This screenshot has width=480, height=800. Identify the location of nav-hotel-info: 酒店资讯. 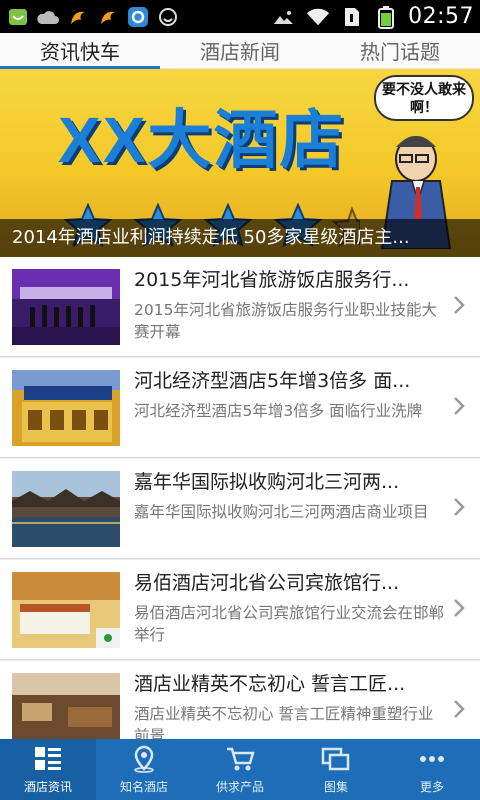
(48, 769).